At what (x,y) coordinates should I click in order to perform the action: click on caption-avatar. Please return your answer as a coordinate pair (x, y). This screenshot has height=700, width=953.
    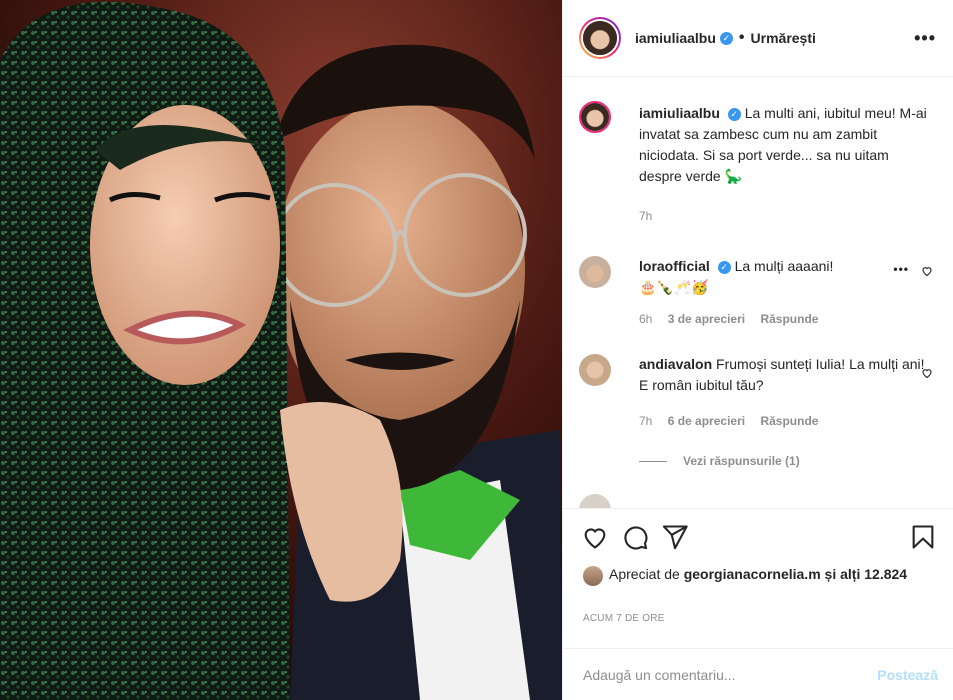
    Looking at the image, I should click on (595, 117).